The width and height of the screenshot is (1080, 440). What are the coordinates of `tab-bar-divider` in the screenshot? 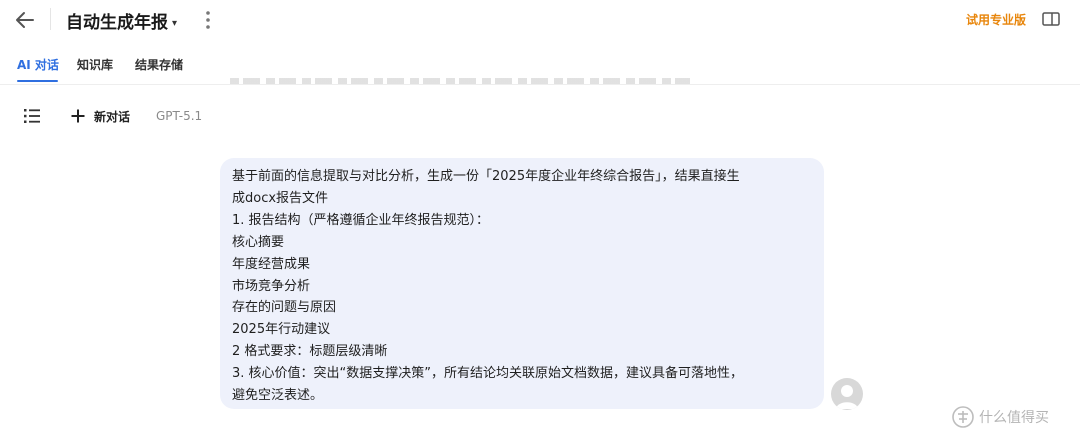 It's located at (540, 84).